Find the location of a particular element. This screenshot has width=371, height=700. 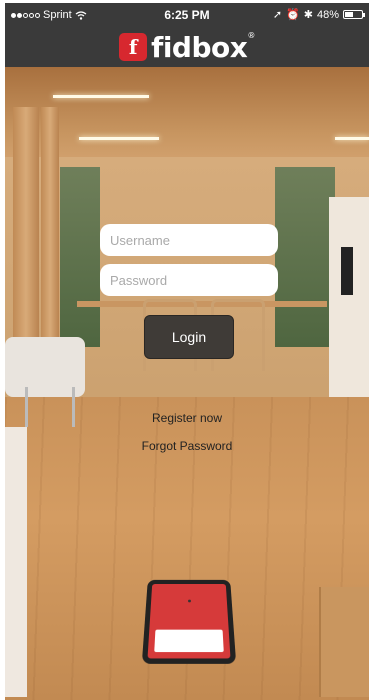

status-right: ➚ ⏰ ✱ 48% is located at coordinates (318, 14).